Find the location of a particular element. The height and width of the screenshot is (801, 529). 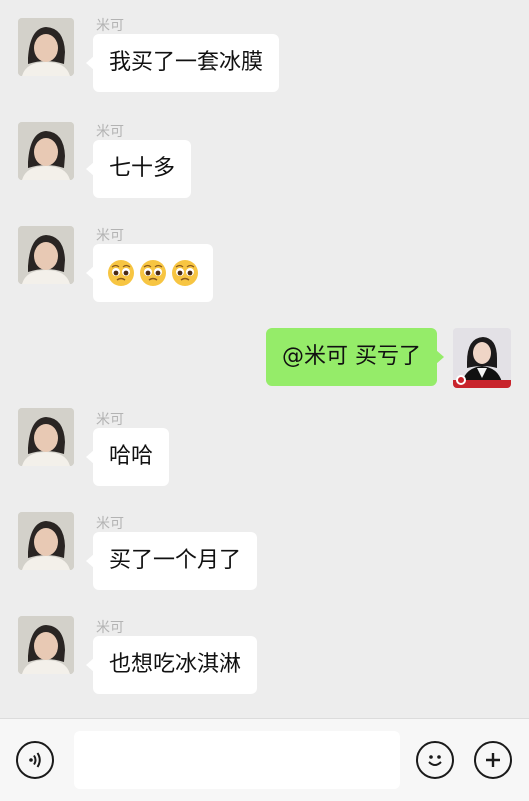

message-row: @米可 买亏了 is located at coordinates (264, 360).